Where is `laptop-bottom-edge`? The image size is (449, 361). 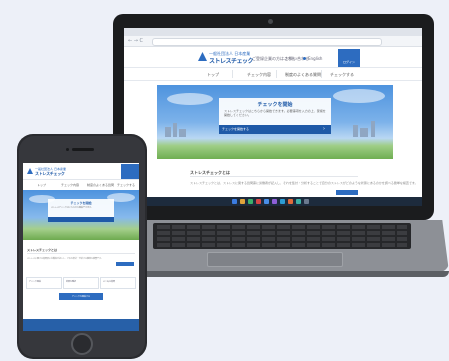
laptop-bottom-edge is located at coordinates (281, 274).